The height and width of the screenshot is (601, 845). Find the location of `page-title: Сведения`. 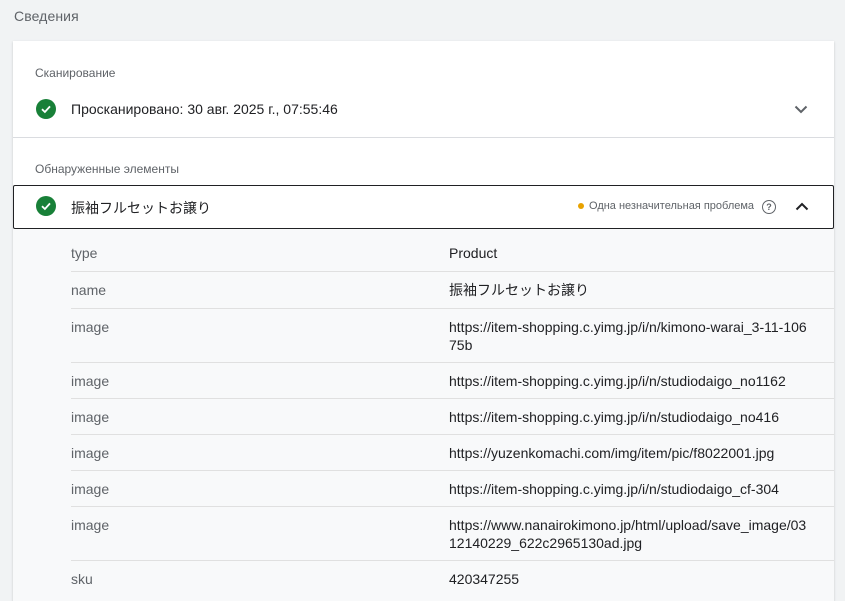

page-title: Сведения is located at coordinates (46, 16).